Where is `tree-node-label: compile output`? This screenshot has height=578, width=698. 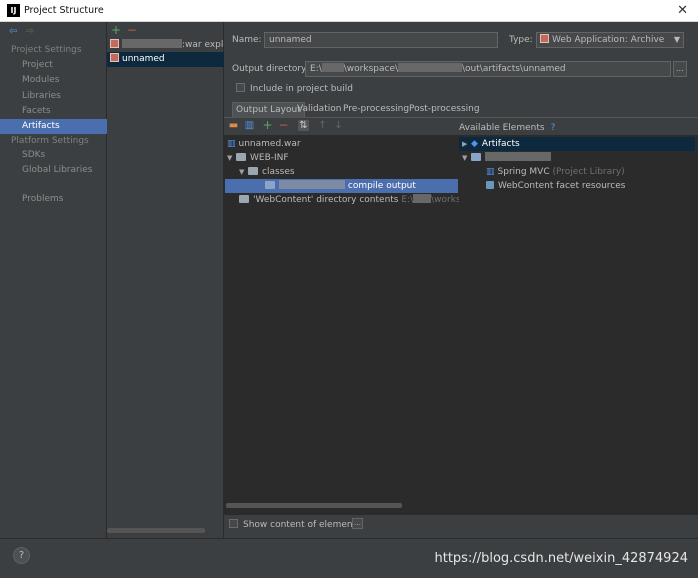 tree-node-label: compile output is located at coordinates (381, 186).